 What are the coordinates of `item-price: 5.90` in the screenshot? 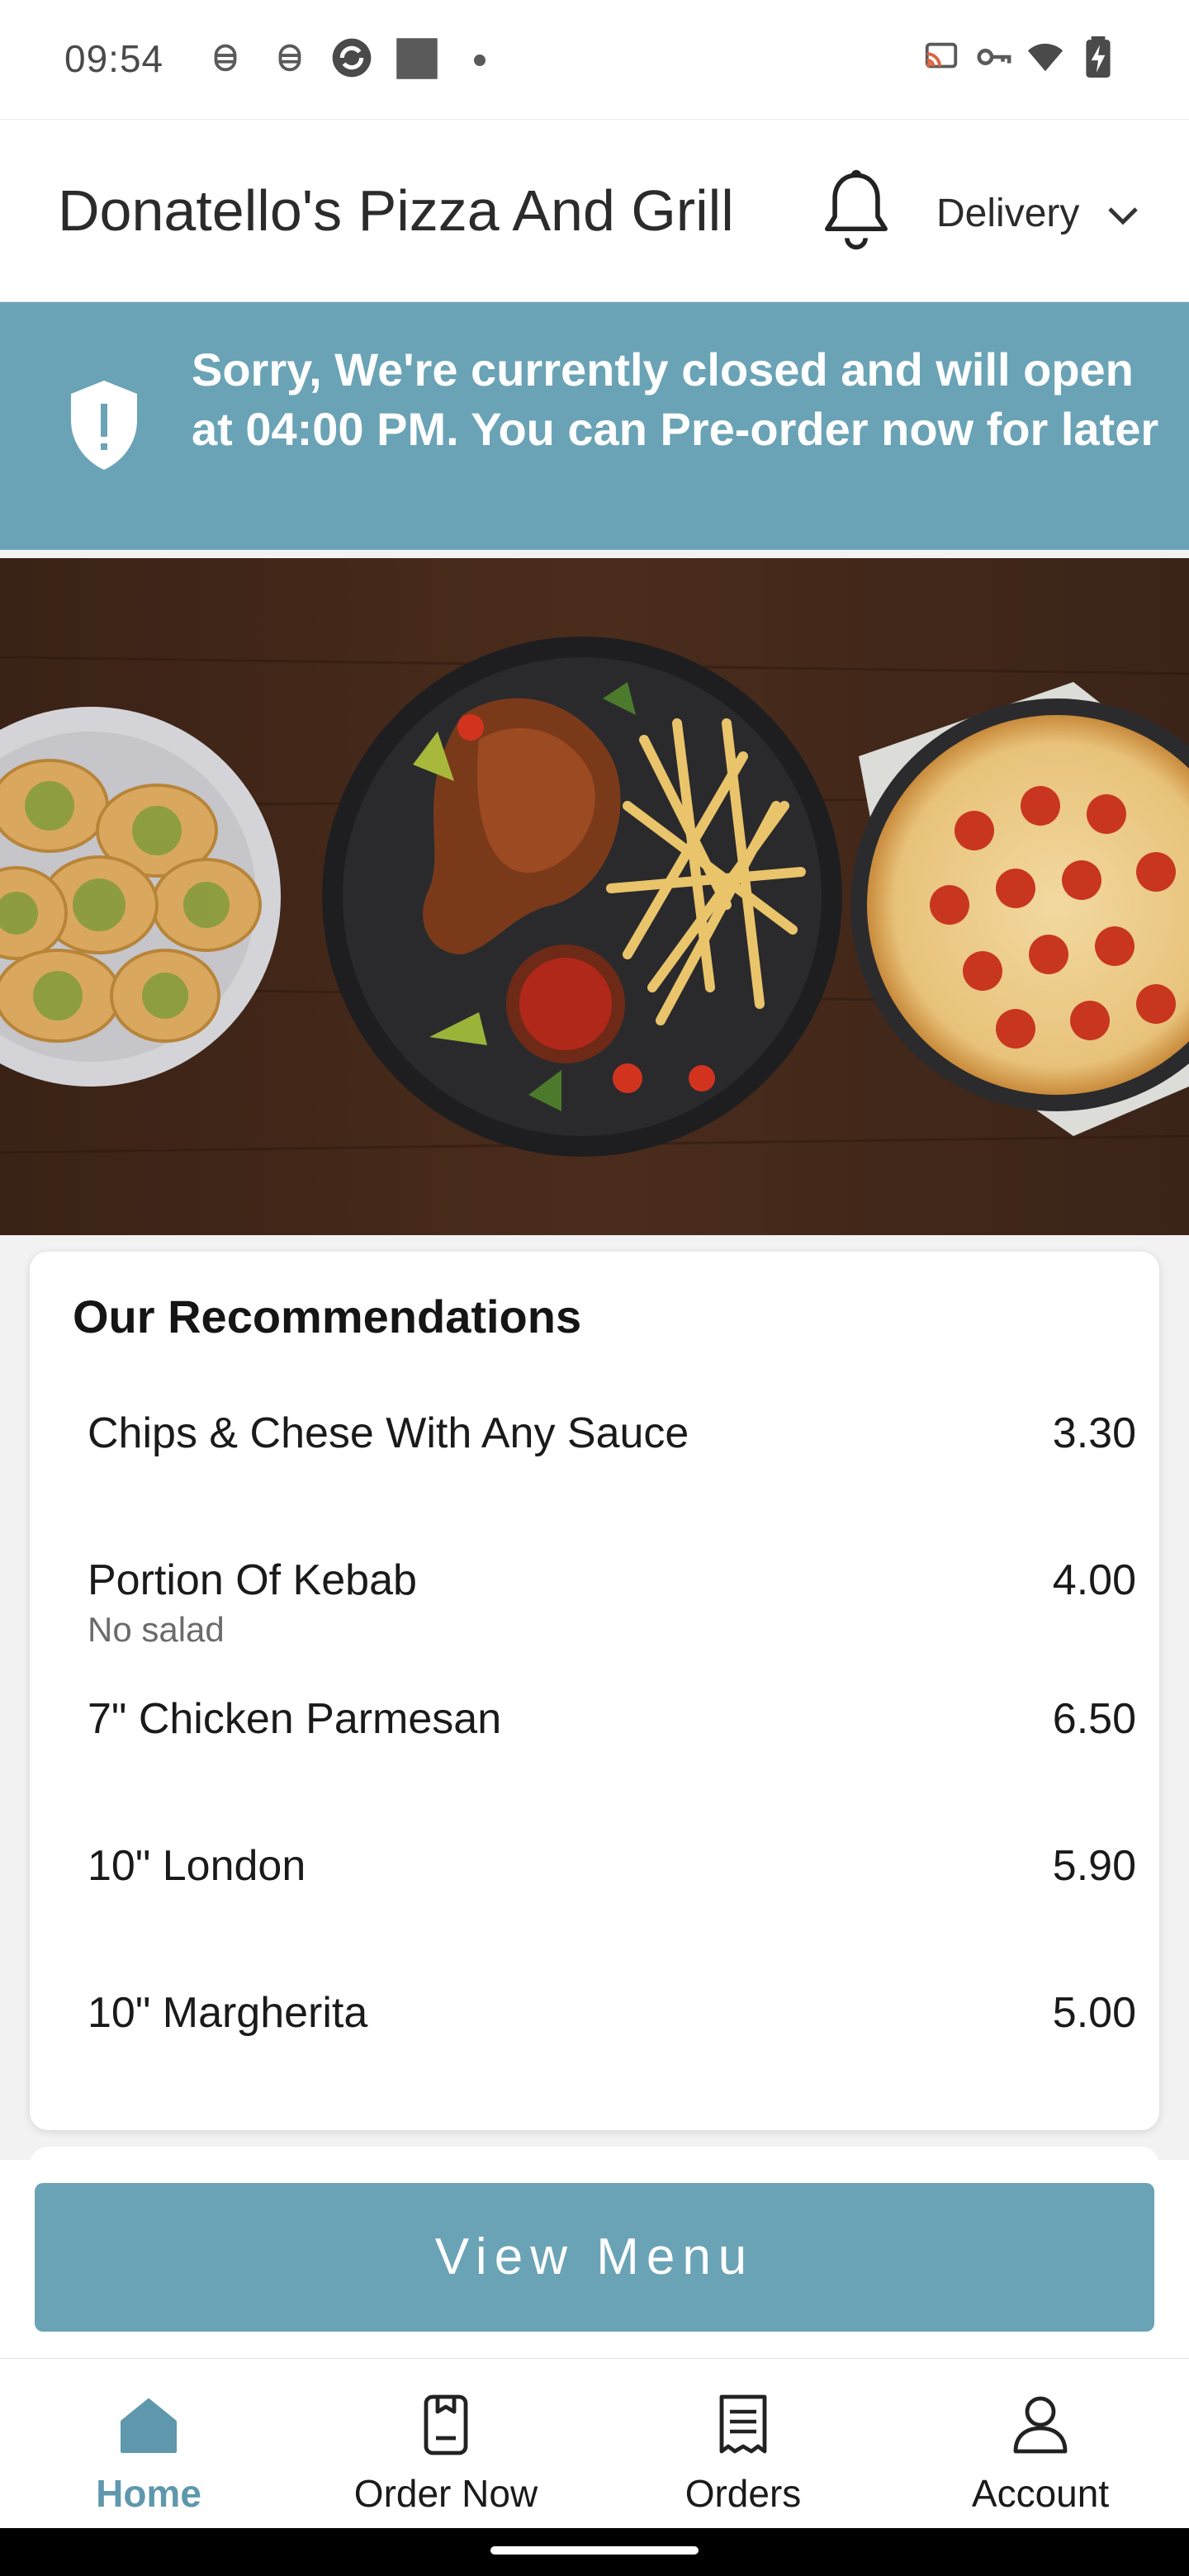 It's located at (1094, 1866).